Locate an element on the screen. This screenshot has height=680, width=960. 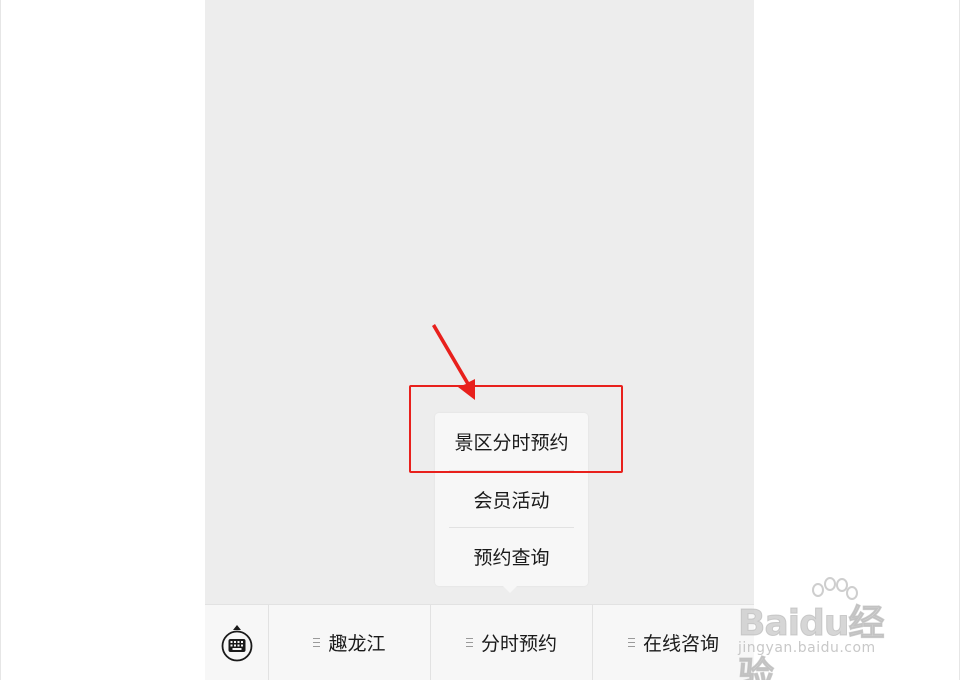
menu-tab-online-consult: 在线咨询 is located at coordinates (673, 642).